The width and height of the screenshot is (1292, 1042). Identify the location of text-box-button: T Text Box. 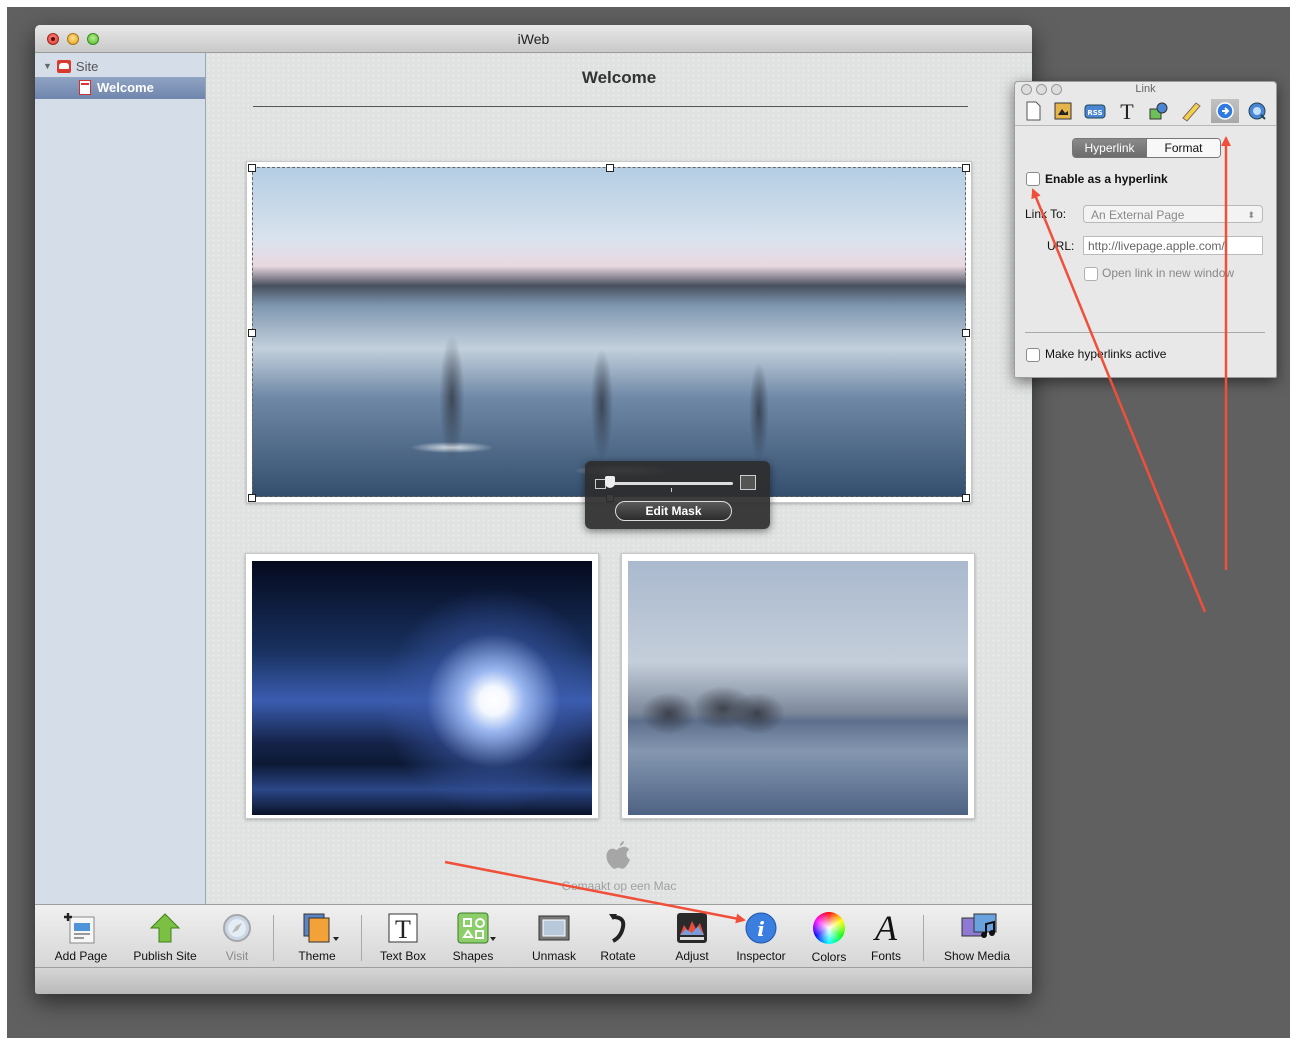
(403, 938).